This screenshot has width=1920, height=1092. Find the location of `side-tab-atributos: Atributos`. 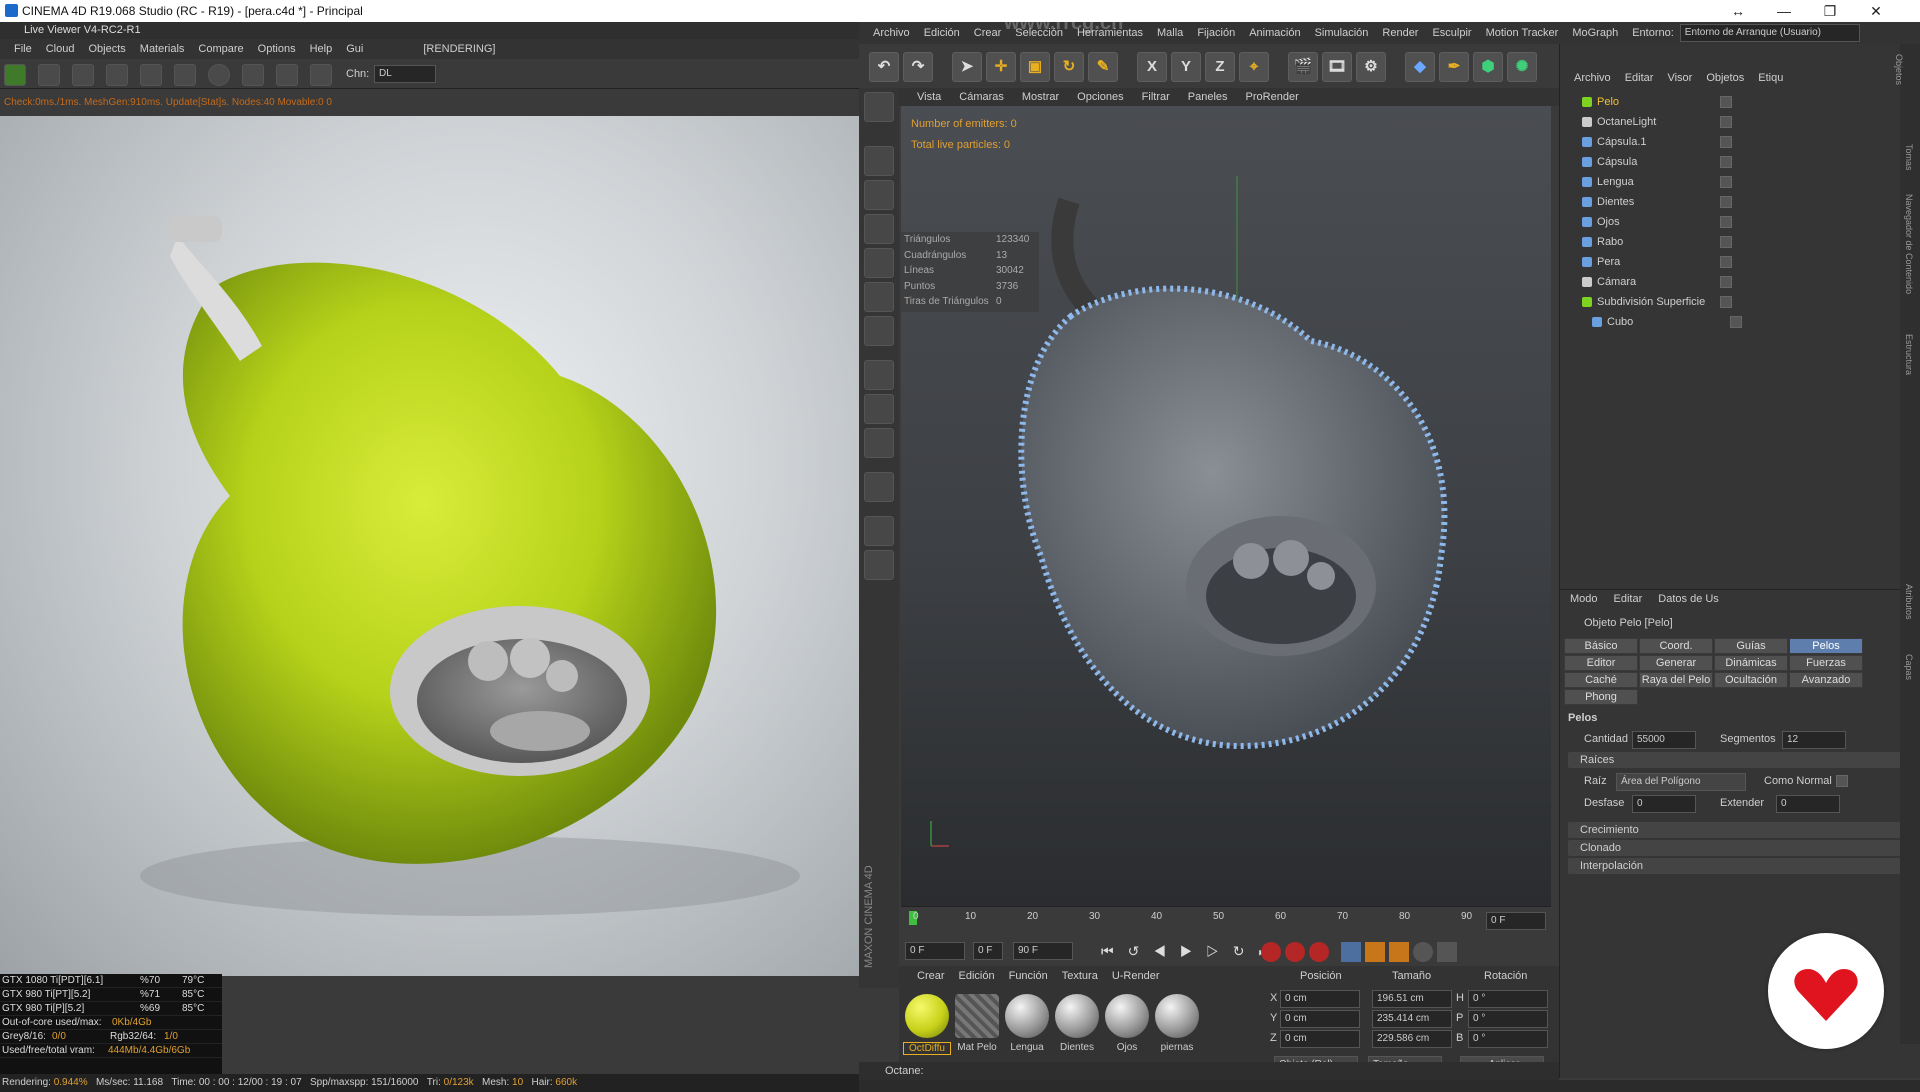

side-tab-atributos: Atributos is located at coordinates (1909, 602).